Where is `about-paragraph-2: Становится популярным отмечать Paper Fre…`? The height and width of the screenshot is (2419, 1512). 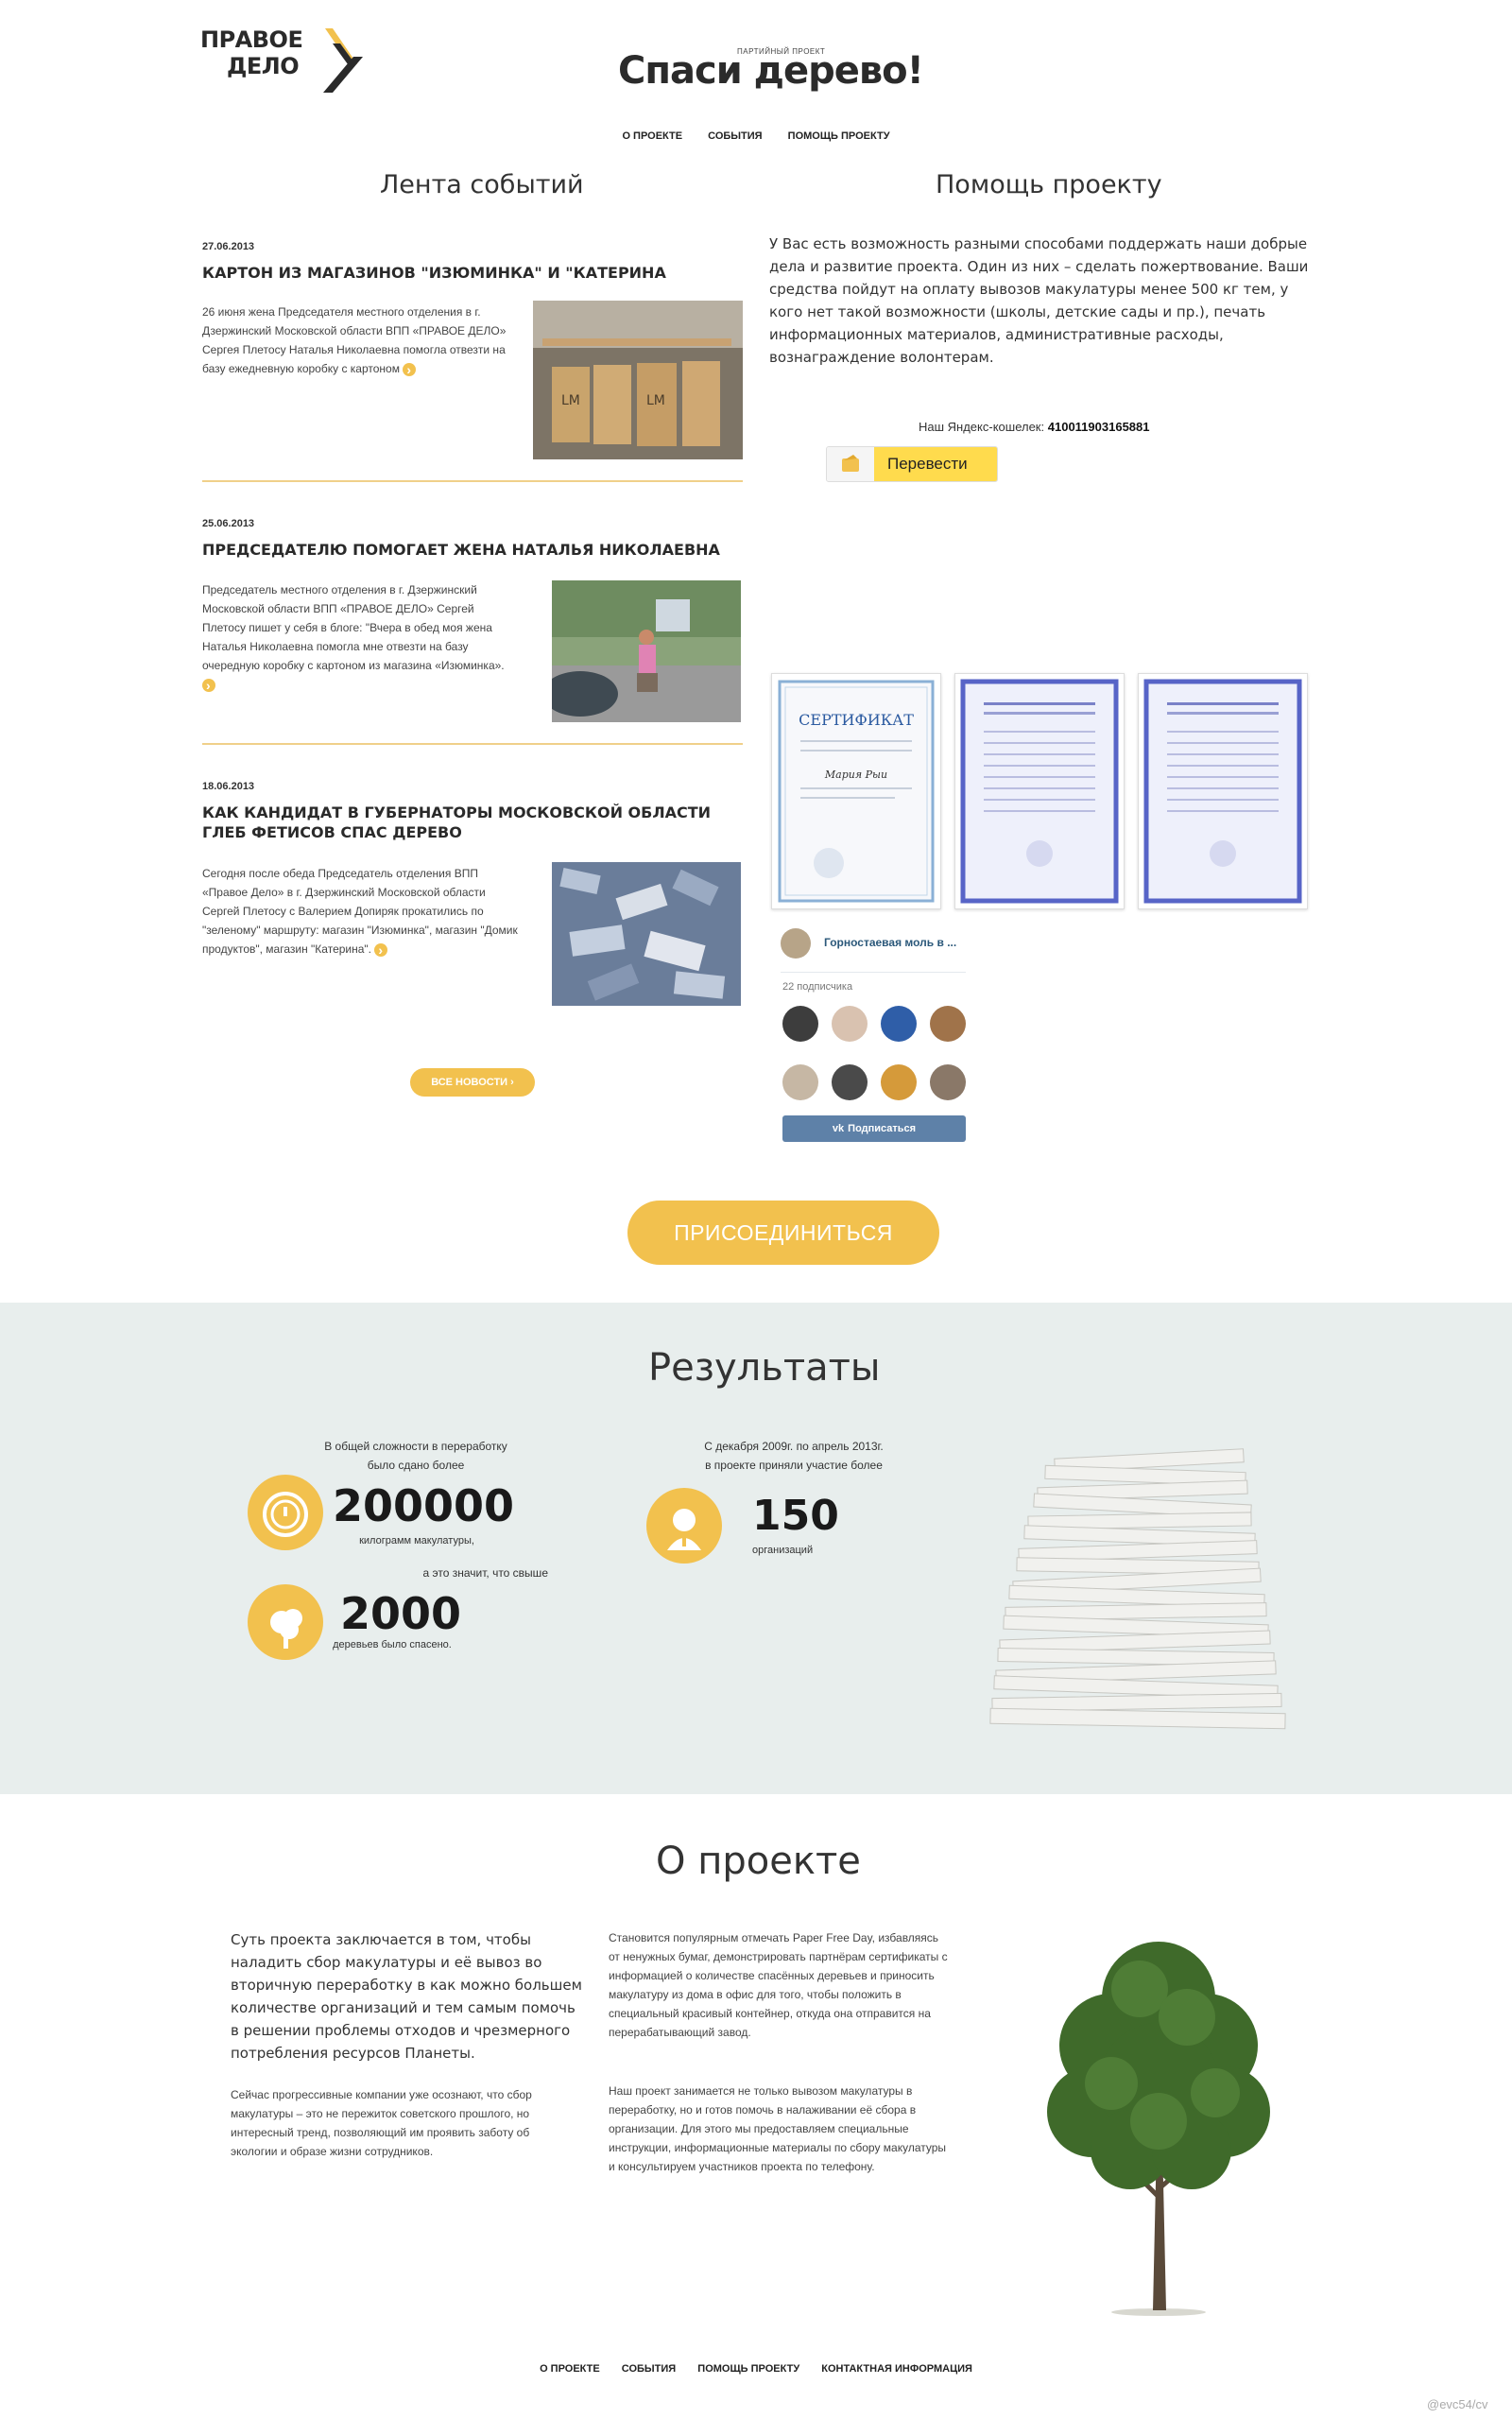 about-paragraph-2: Становится популярным отмечать Paper Fre… is located at coordinates (778, 1985).